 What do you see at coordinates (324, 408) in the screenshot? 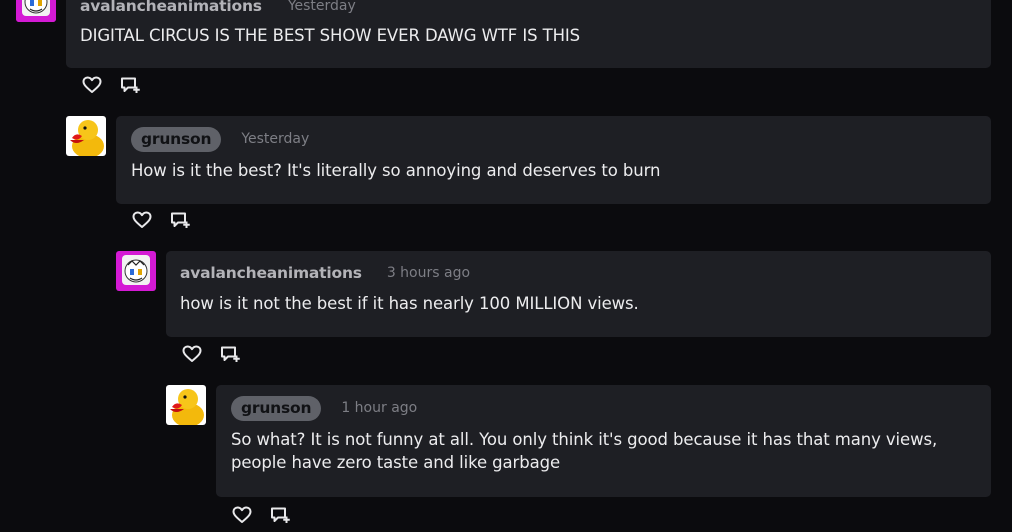
I see `comment-meta: grunson 1 hour ago` at bounding box center [324, 408].